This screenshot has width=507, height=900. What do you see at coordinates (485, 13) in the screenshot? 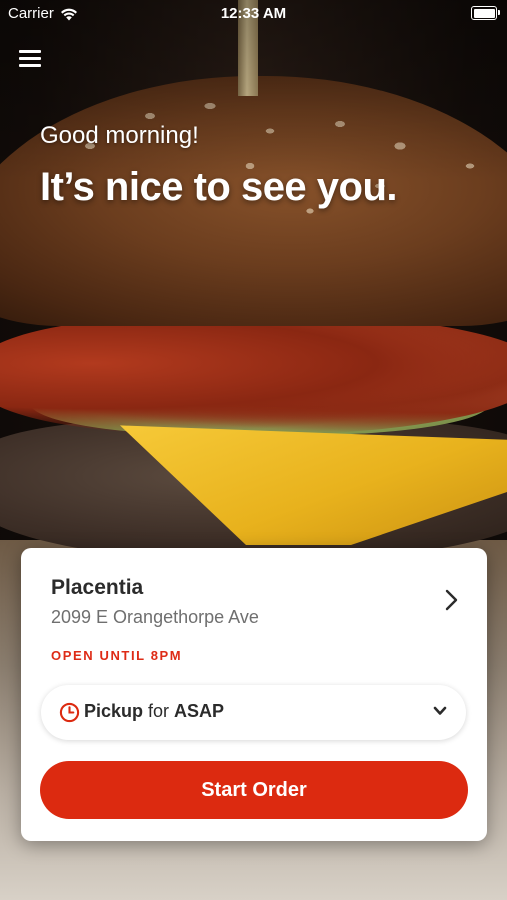
I see `battery-icon` at bounding box center [485, 13].